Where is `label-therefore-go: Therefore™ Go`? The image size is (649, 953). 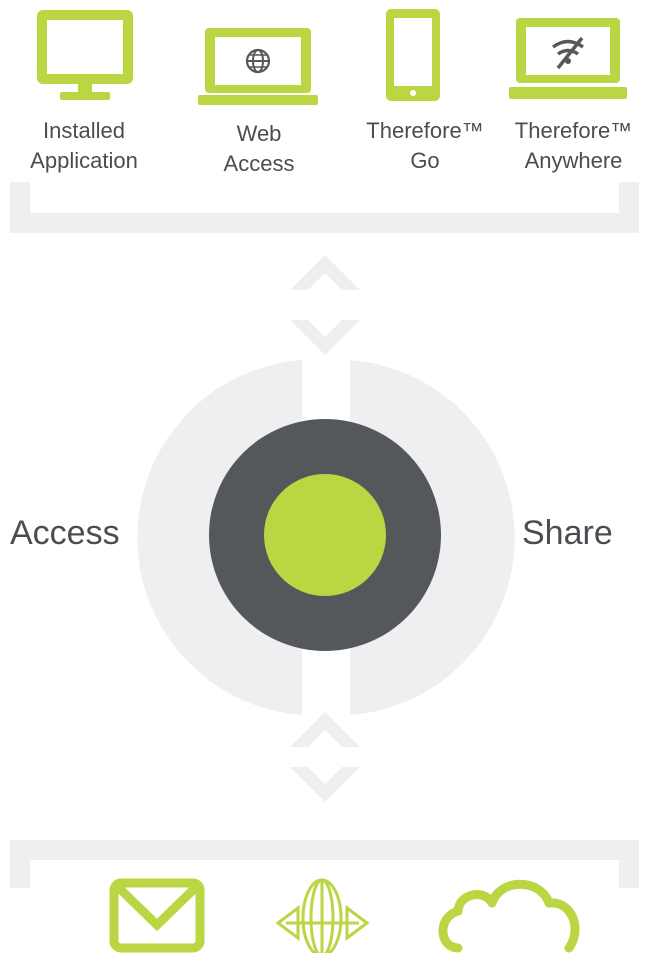 label-therefore-go: Therefore™ Go is located at coordinates (425, 146).